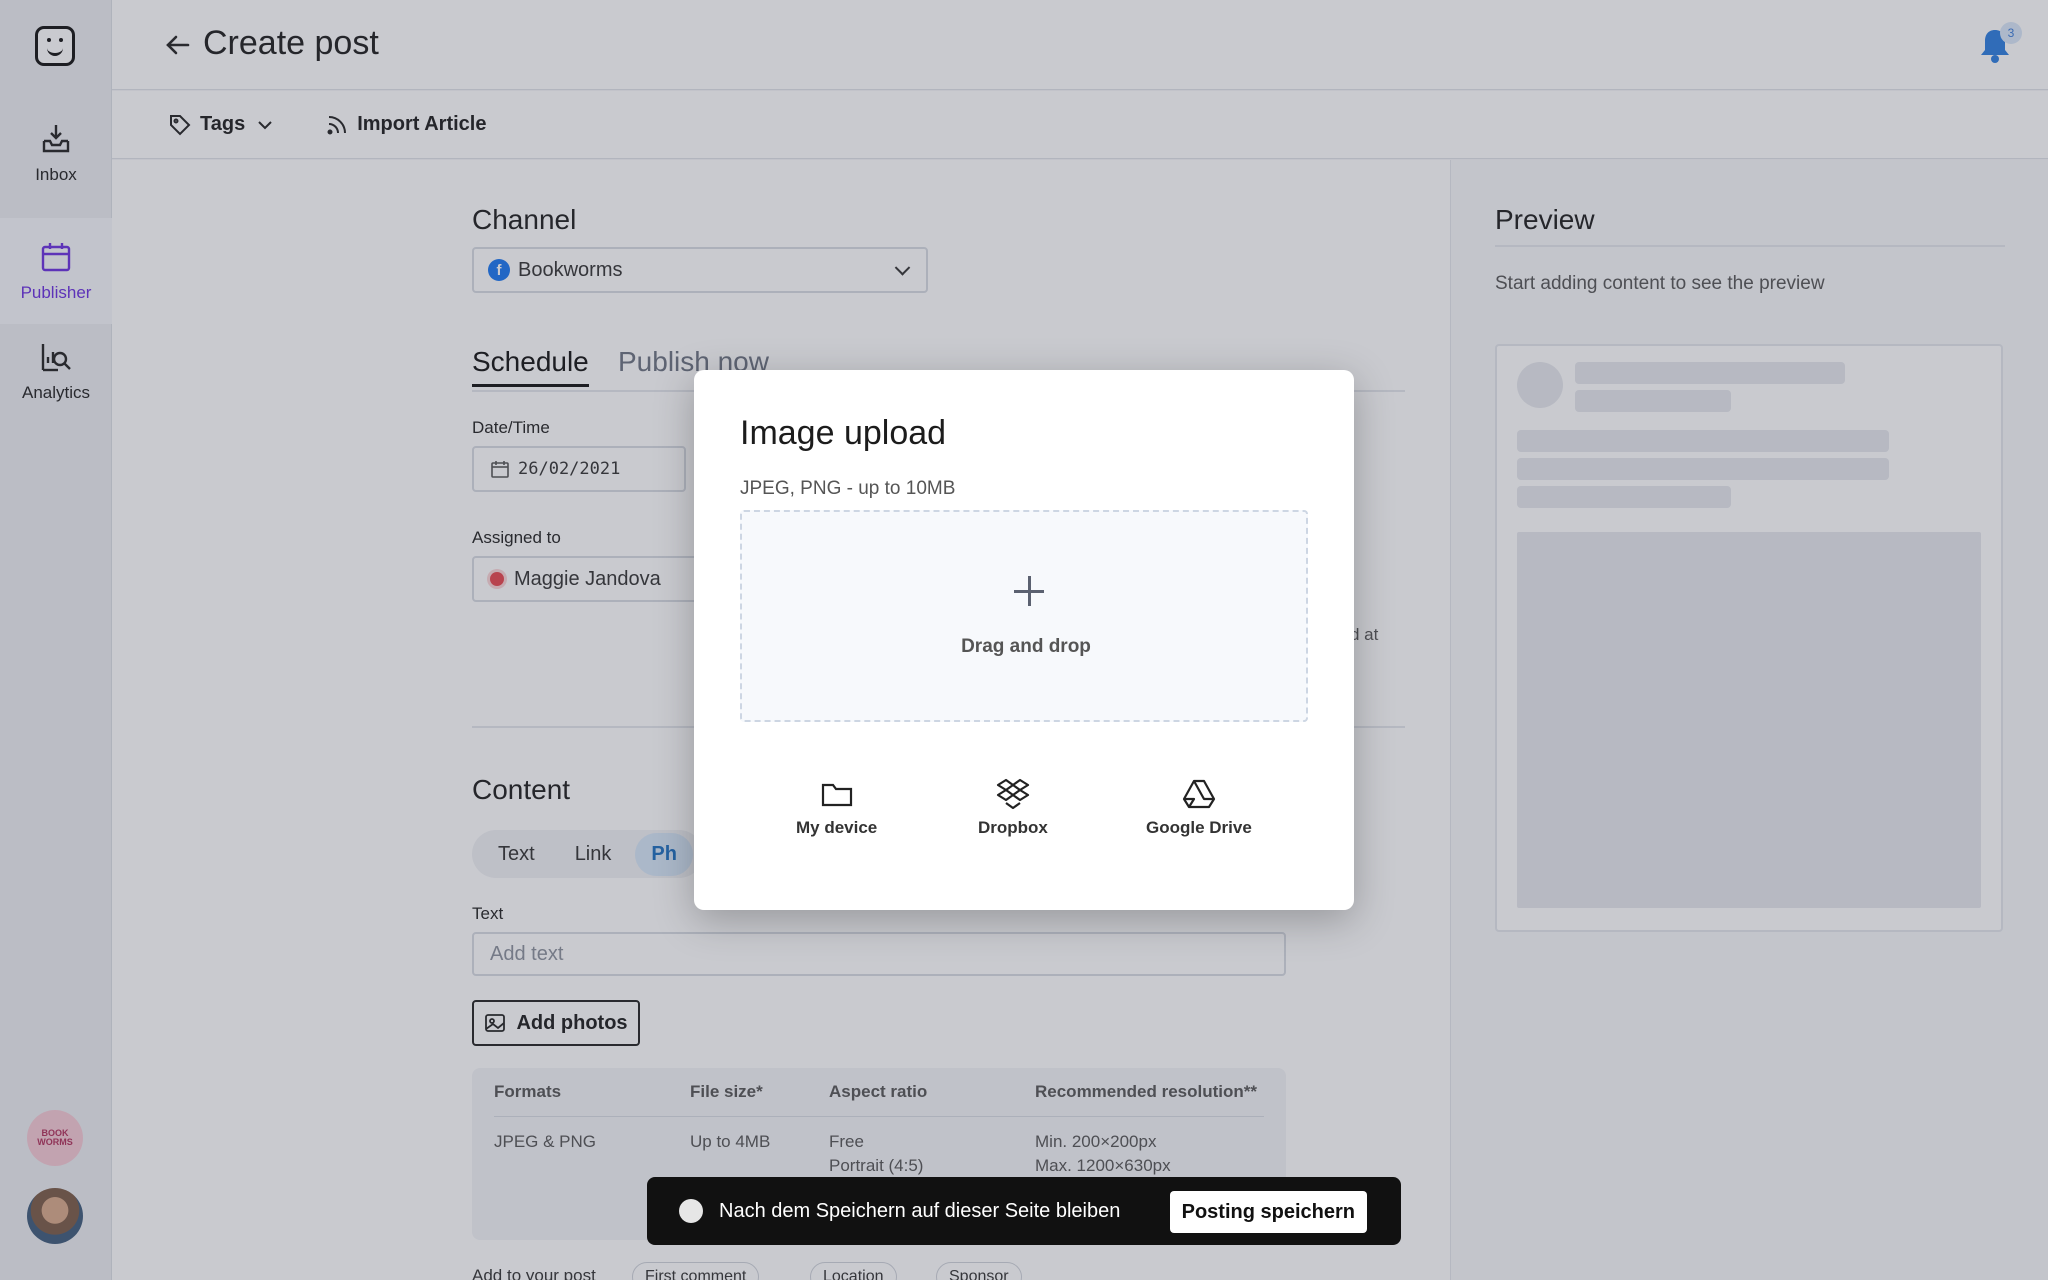 The width and height of the screenshot is (2048, 1280). Describe the element at coordinates (1029, 591) in the screenshot. I see `plus-icon` at that location.